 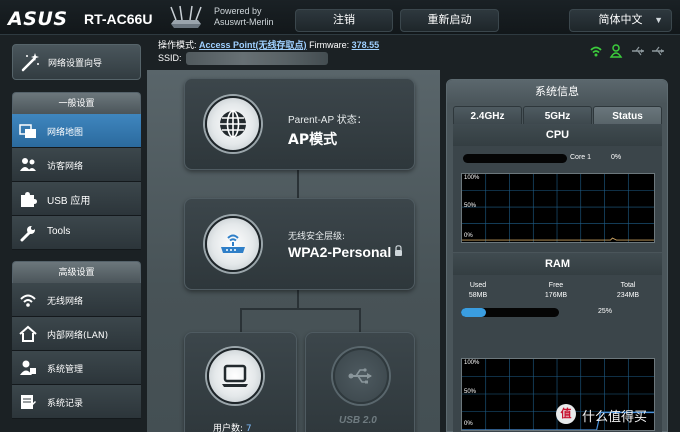 What do you see at coordinates (620, 20) in the screenshot?
I see `language-select: 简体中文 ▼` at bounding box center [620, 20].